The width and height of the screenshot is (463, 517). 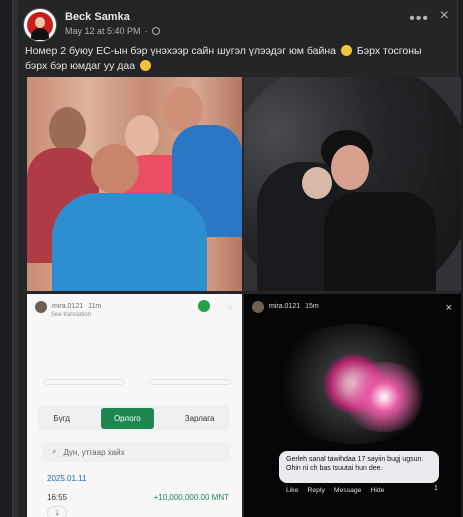 What do you see at coordinates (380, 241) in the screenshot?
I see `man-coat` at bounding box center [380, 241].